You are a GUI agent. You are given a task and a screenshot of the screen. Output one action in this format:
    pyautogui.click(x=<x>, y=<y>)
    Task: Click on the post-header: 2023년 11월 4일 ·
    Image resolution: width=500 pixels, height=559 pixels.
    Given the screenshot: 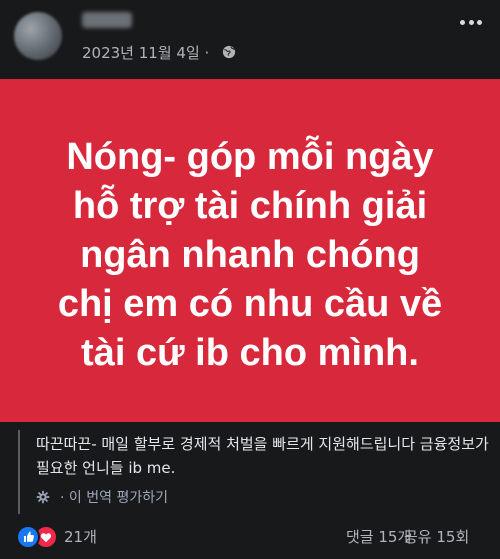 What is the action you would take?
    pyautogui.click(x=250, y=39)
    